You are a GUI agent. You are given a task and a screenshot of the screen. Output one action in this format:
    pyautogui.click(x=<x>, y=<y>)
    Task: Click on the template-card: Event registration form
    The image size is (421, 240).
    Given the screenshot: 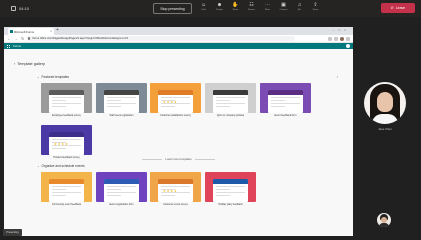 What is the action you would take?
    pyautogui.click(x=121, y=192)
    